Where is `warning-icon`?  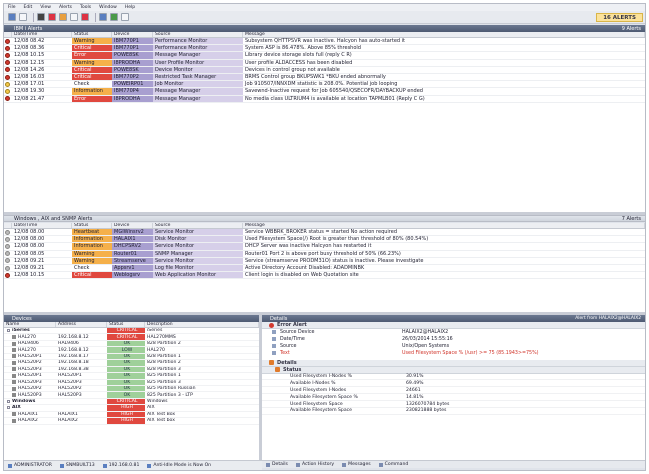 warning-icon is located at coordinates (63, 17).